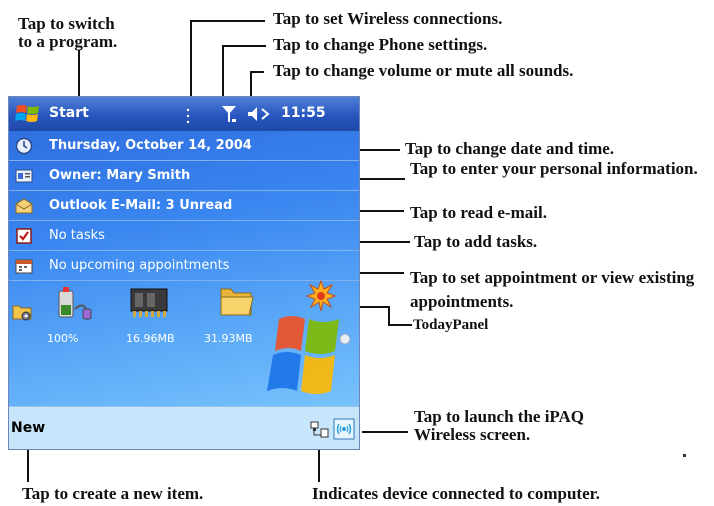 This screenshot has height=506, width=714. I want to click on callout-wireless: Tap to set Wireless connections., so click(388, 18).